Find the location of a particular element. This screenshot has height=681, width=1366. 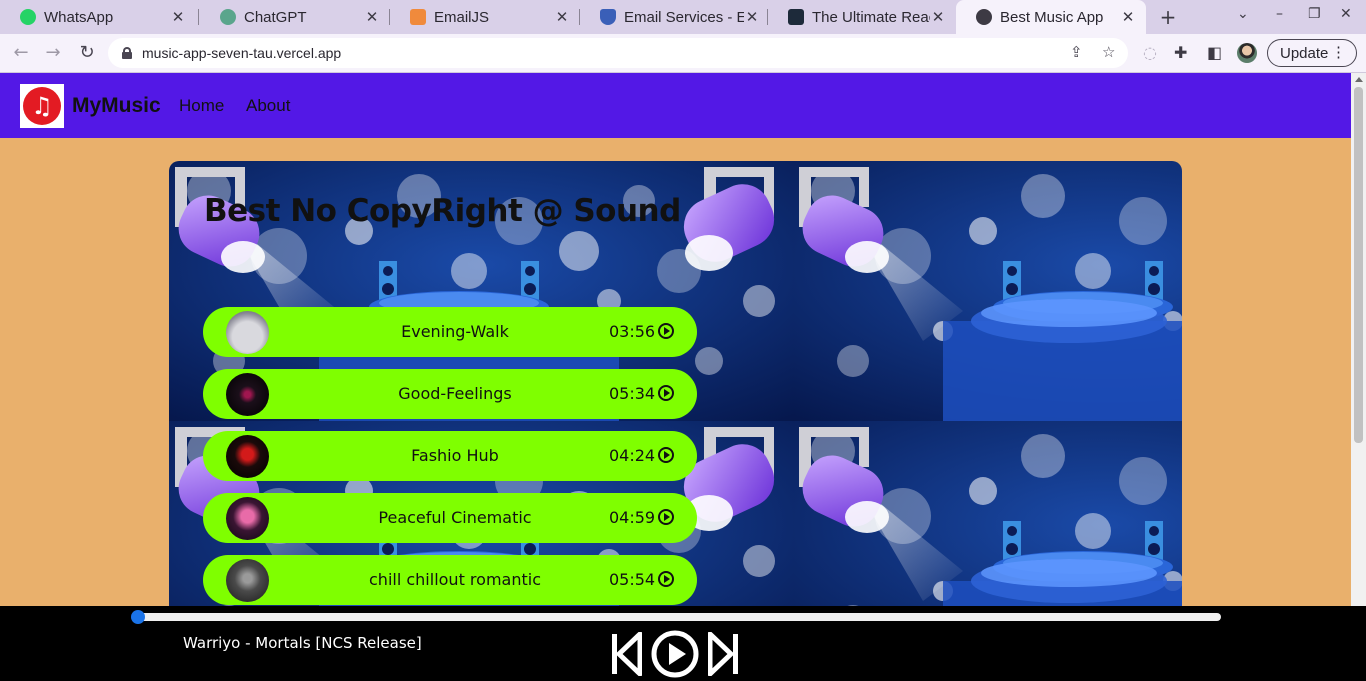

song-title: Fashio Hub is located at coordinates (455, 455).